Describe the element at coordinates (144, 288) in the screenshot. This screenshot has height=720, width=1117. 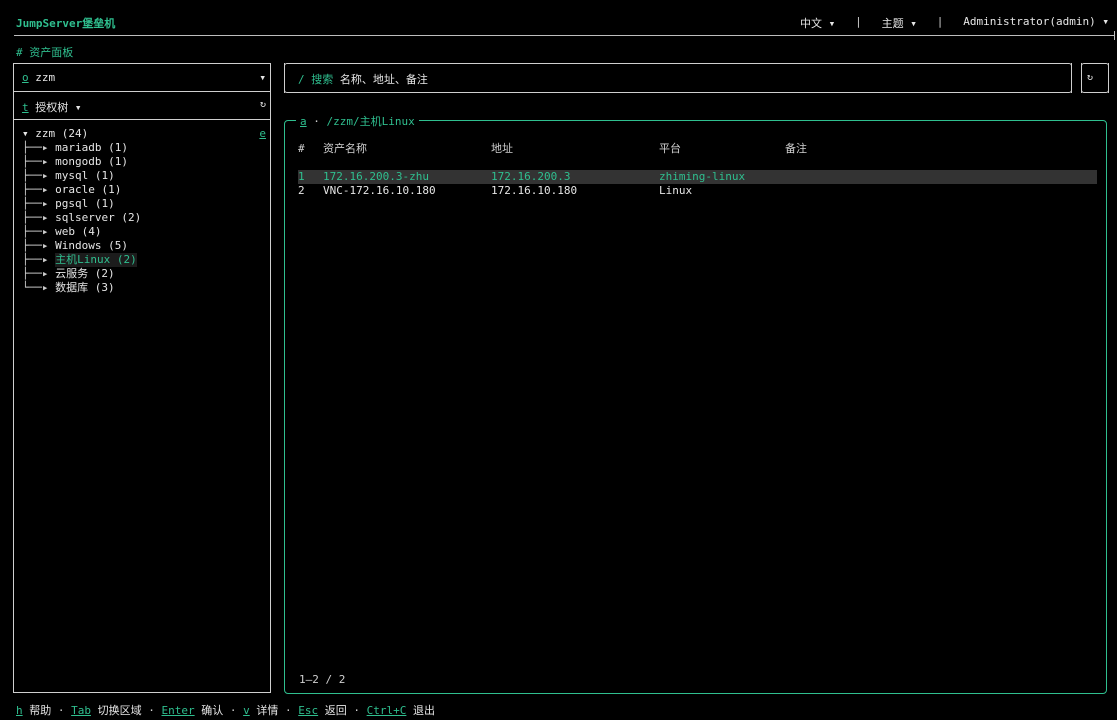
I see `tree-node: └──▸ 数据库 (3)` at that location.